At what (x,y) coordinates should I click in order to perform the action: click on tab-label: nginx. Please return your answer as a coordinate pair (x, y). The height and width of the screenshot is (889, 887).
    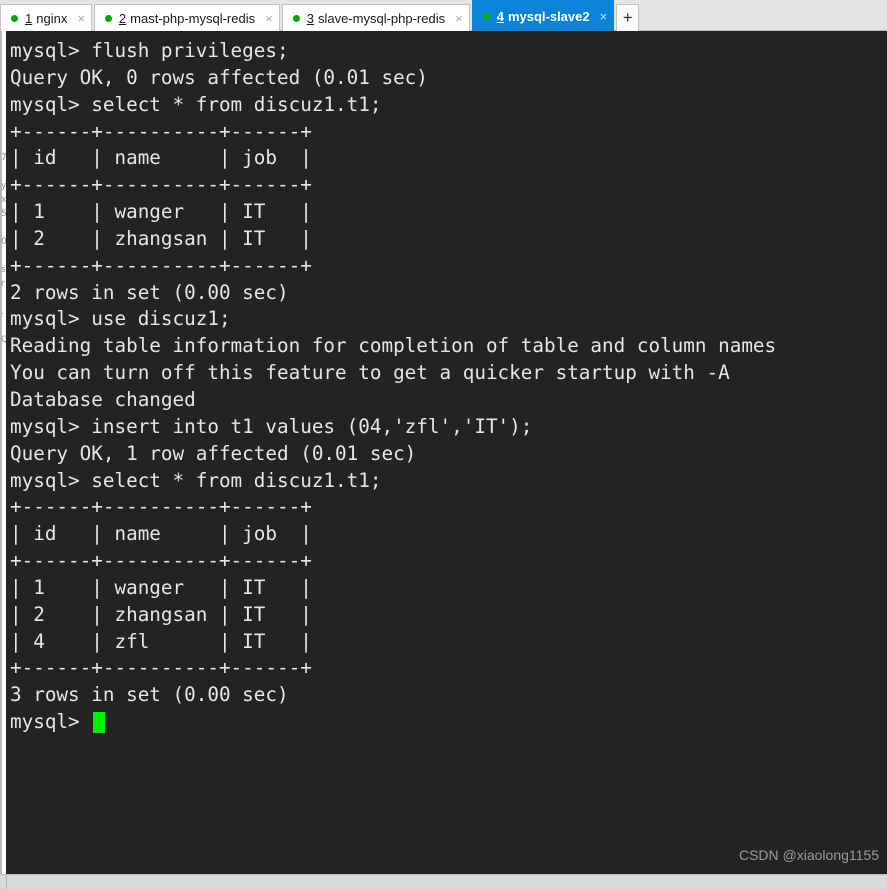
    Looking at the image, I should click on (52, 18).